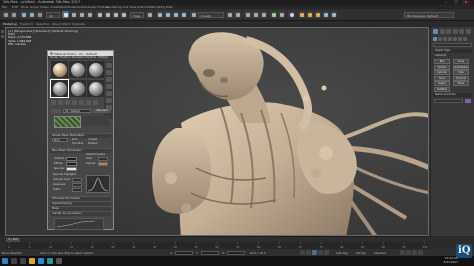 The image size is (474, 266). I want to click on rendered-frame-window-icon, so click(309, 14).